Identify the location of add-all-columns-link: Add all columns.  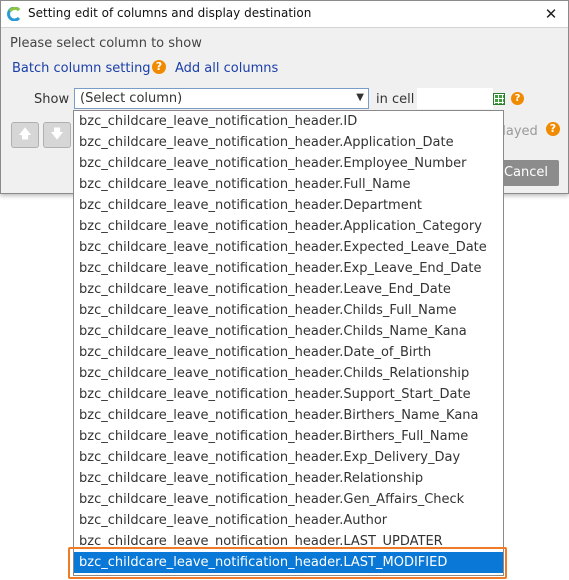
(226, 68).